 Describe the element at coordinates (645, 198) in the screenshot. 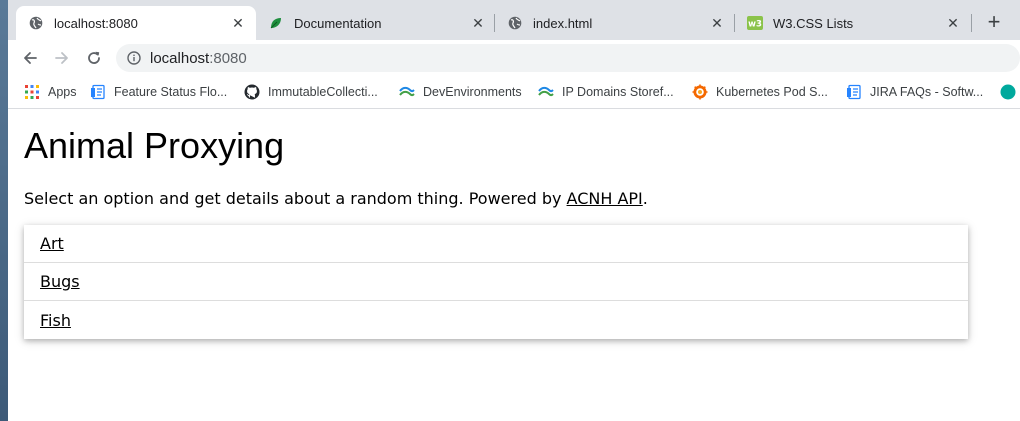

I see `intro-suffix: .` at that location.